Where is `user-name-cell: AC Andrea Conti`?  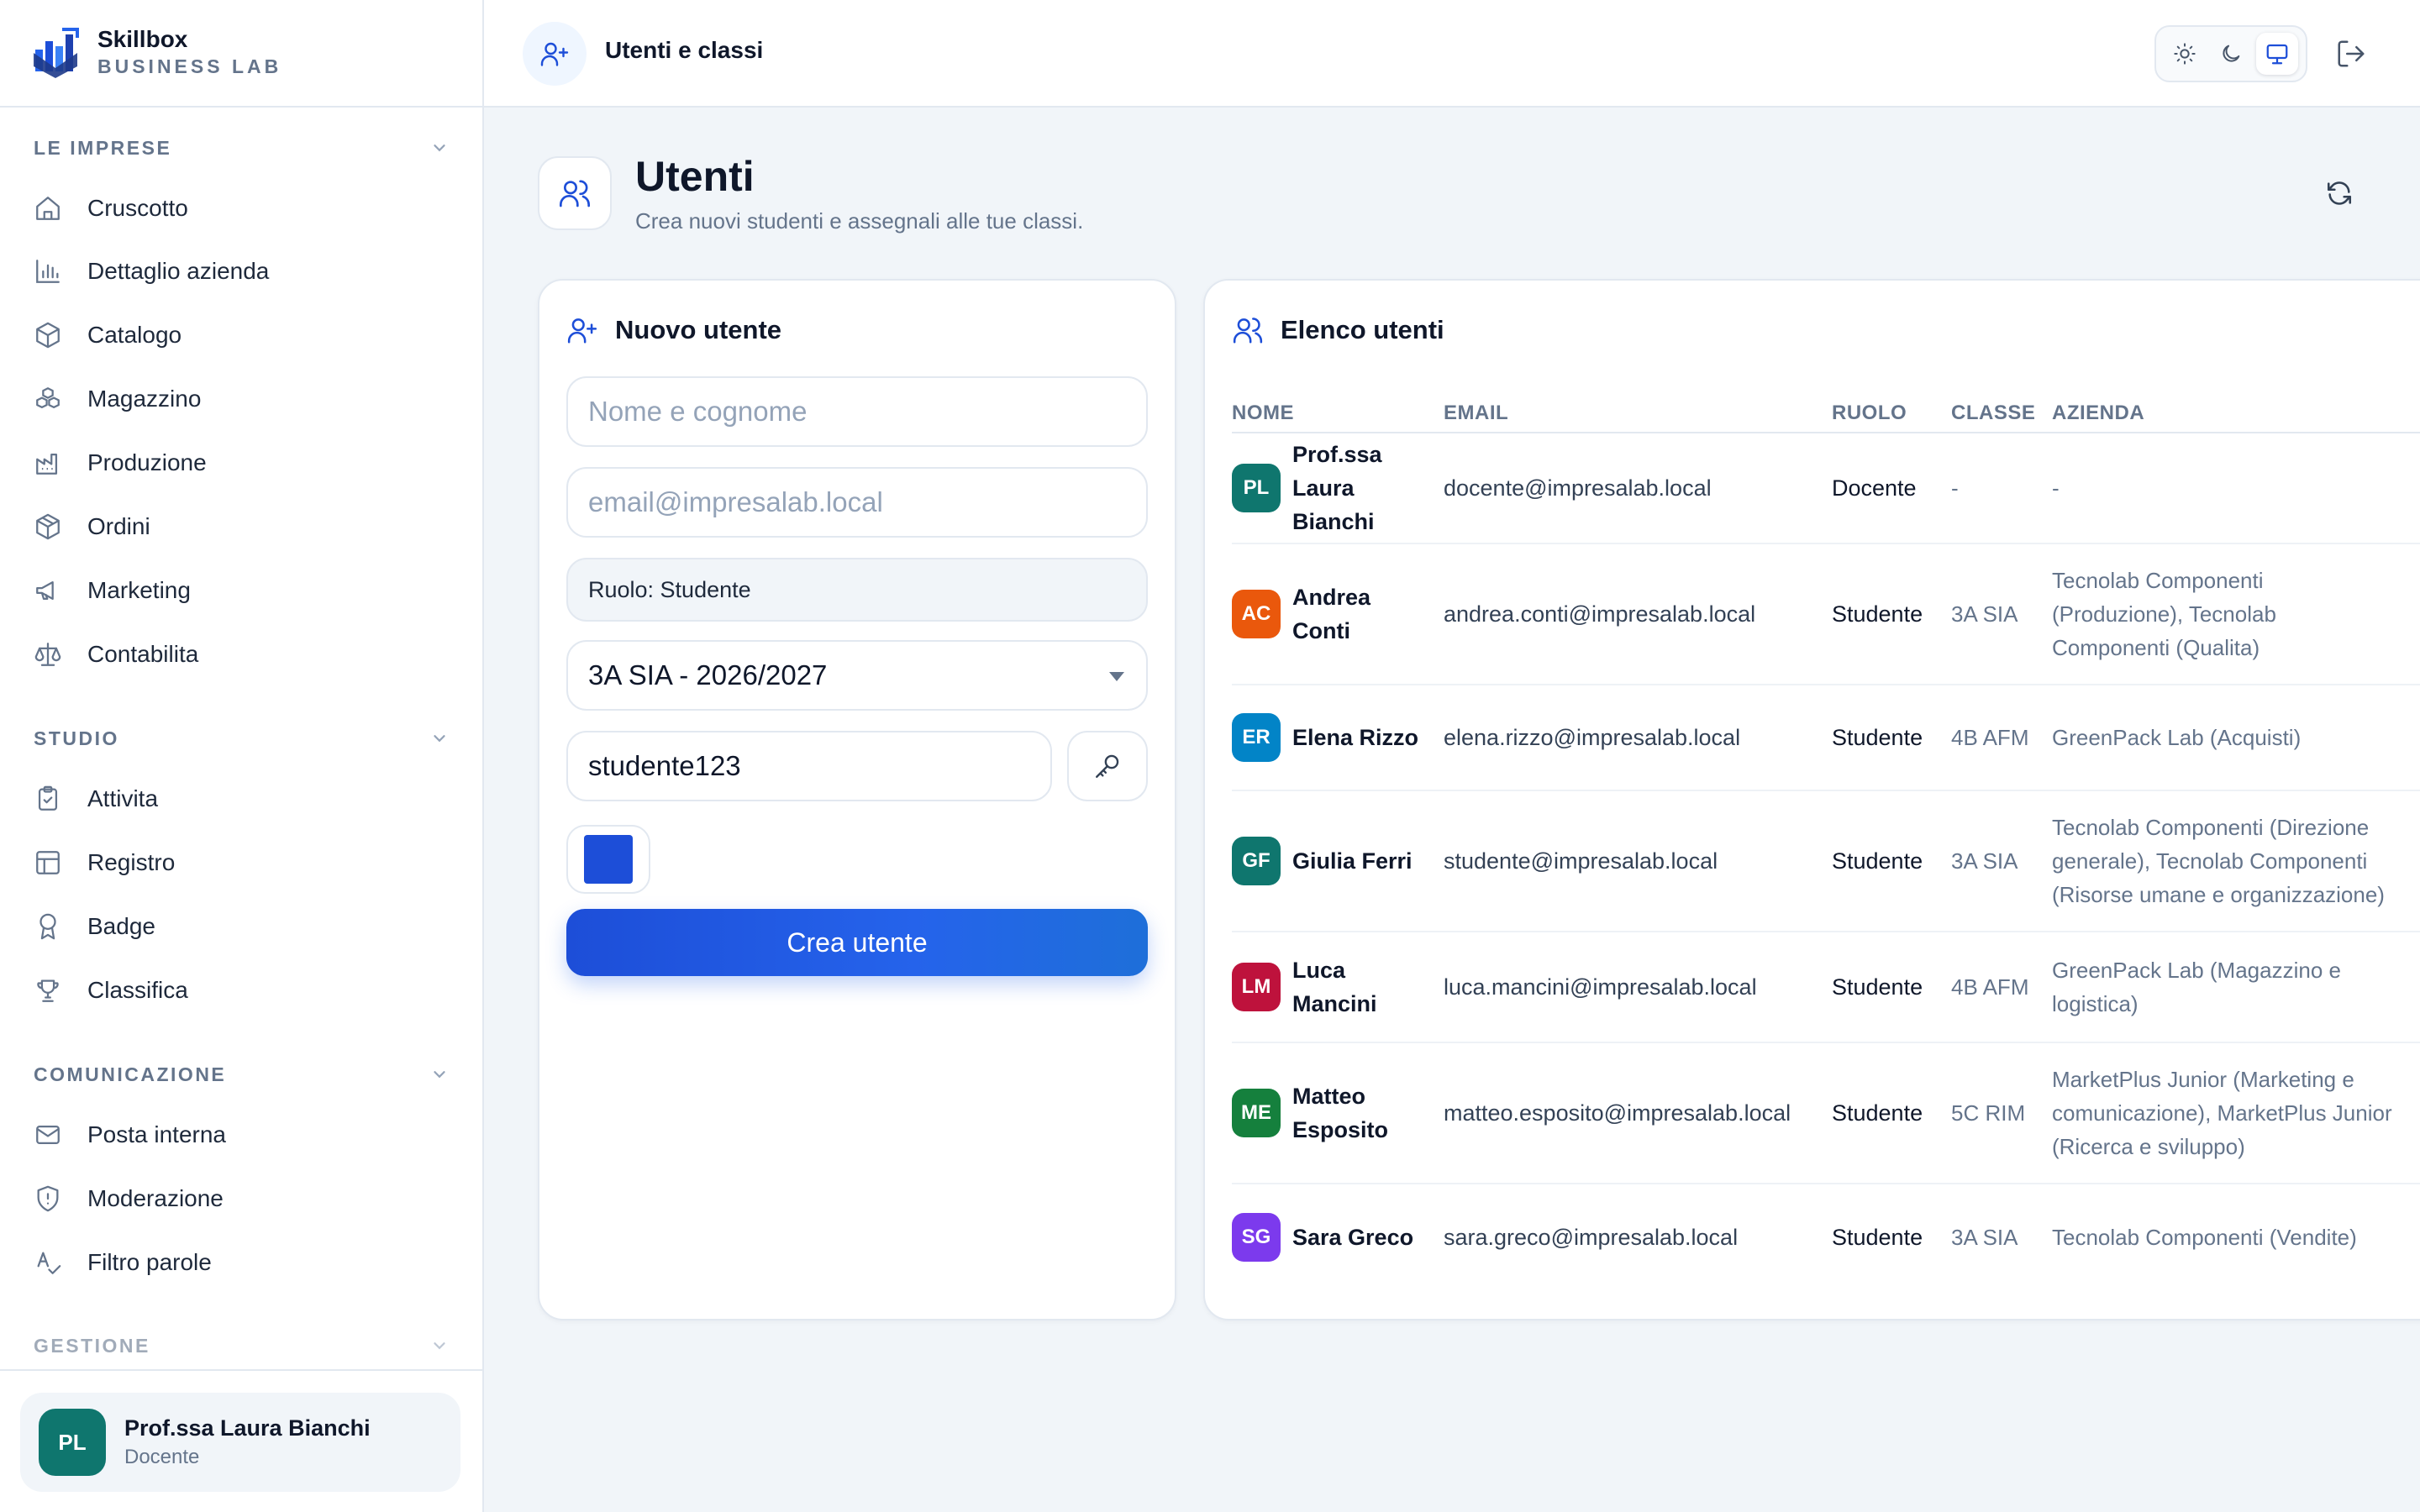 user-name-cell: AC Andrea Conti is located at coordinates (1333, 614).